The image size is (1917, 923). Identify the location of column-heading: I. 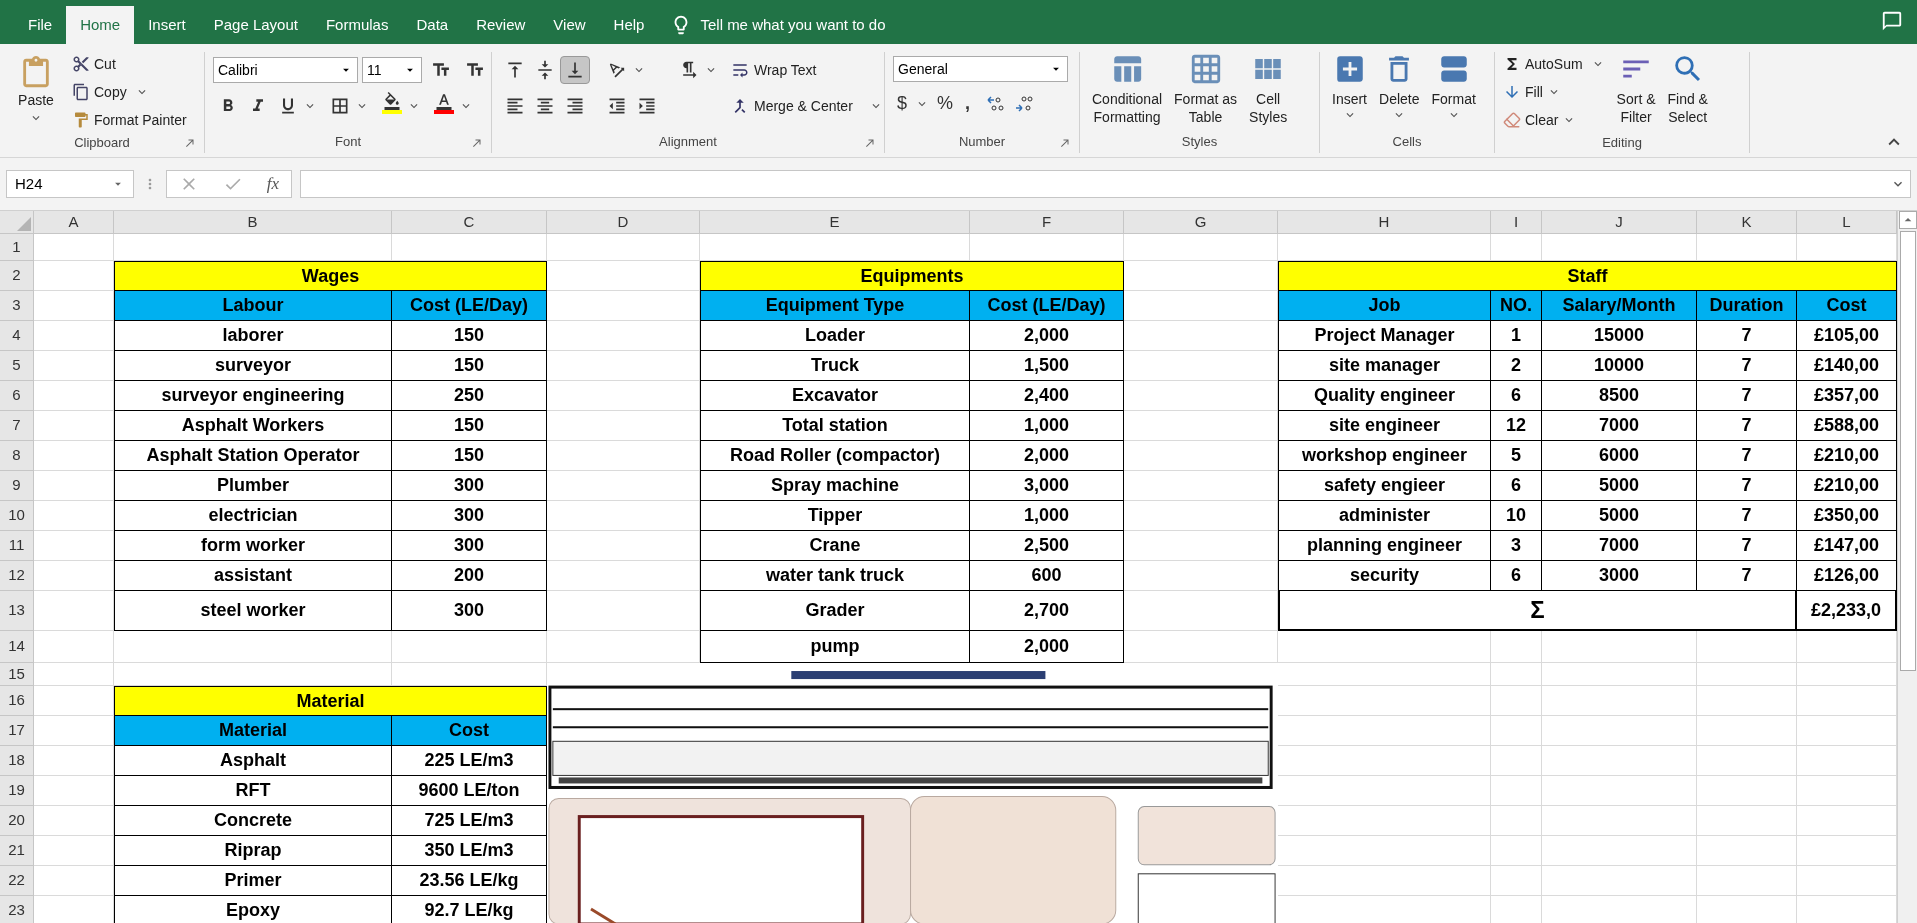
(1516, 222).